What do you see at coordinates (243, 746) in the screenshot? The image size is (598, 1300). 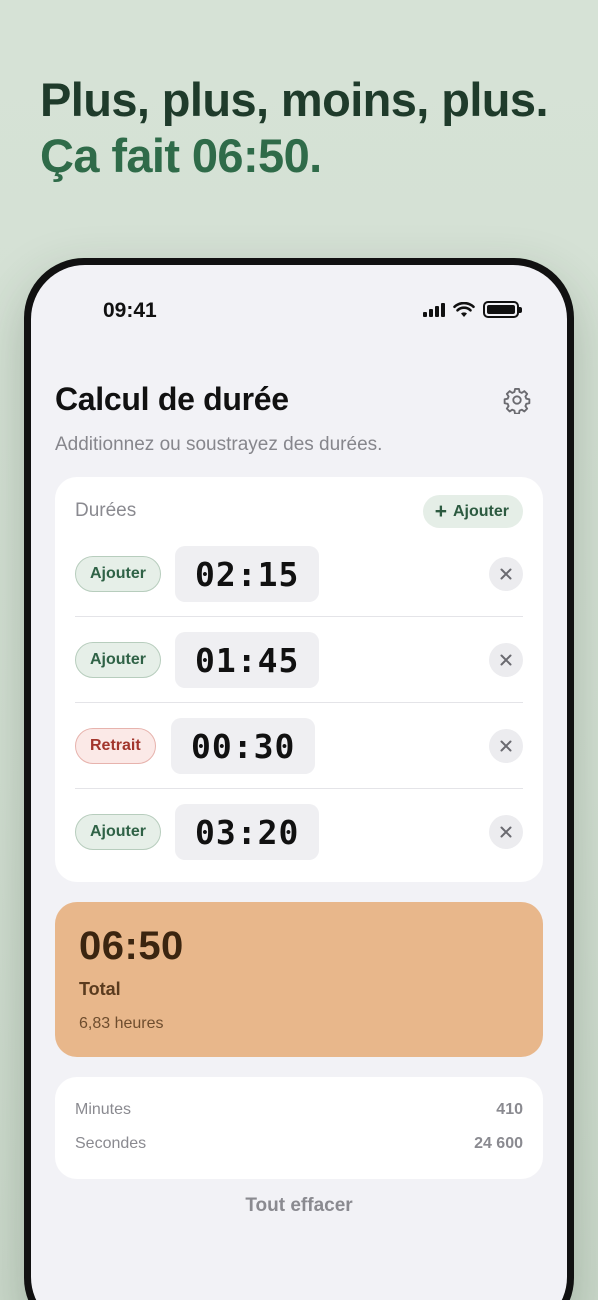 I see `duration-time-input: 00:30` at bounding box center [243, 746].